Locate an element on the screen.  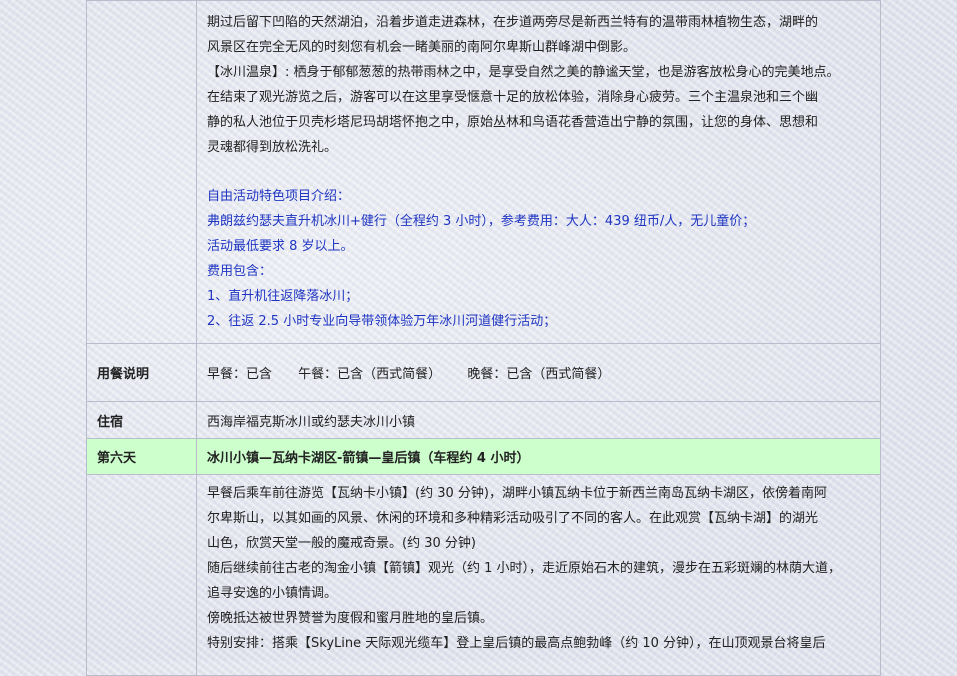
meals-value: 早餐：已含 午餐：已含（西式简餐） 晚餐：已含（西式简餐） is located at coordinates (538, 372).